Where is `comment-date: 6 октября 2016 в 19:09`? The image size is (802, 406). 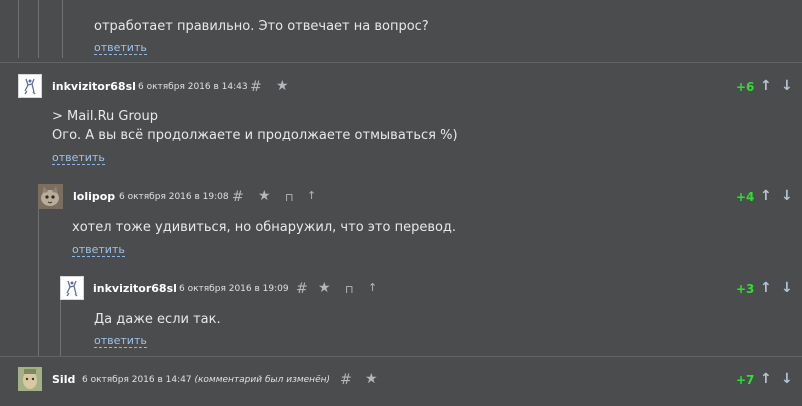
comment-date: 6 октября 2016 в 19:09 is located at coordinates (234, 289).